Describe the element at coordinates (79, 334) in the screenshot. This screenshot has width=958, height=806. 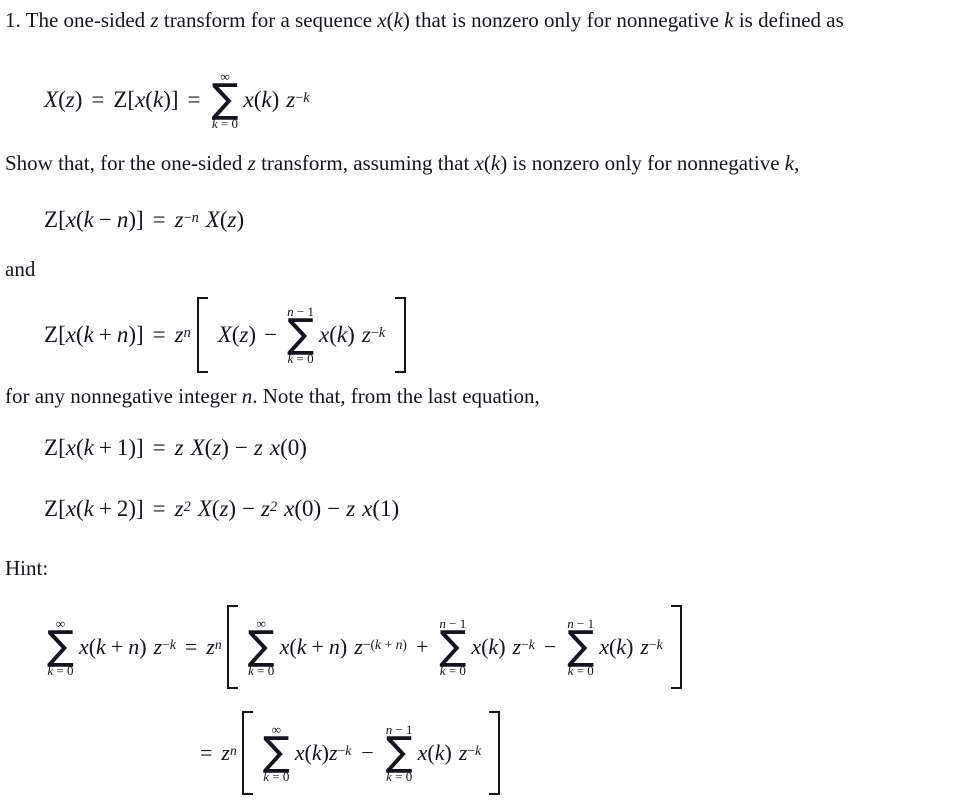
I see `eq3-p-open: (` at that location.